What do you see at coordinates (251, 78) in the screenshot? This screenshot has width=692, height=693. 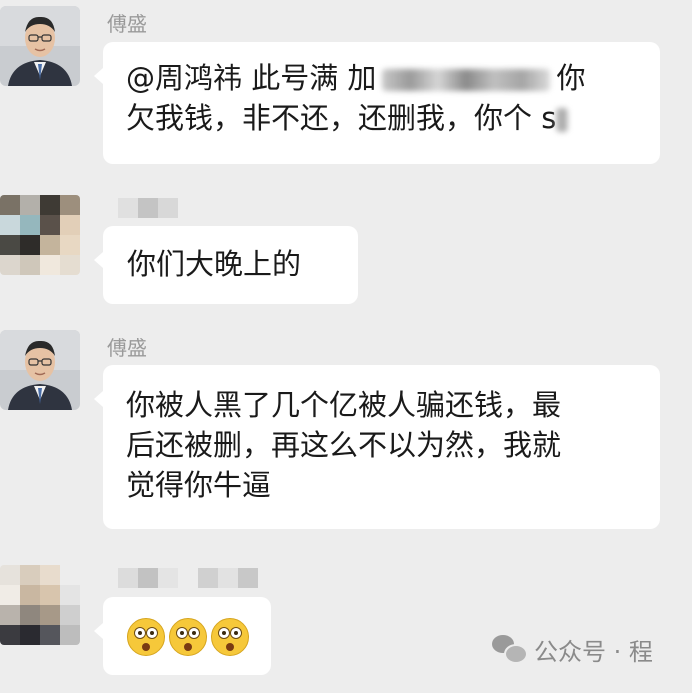 I see `message-text: @周鸿祎 此号满 加` at bounding box center [251, 78].